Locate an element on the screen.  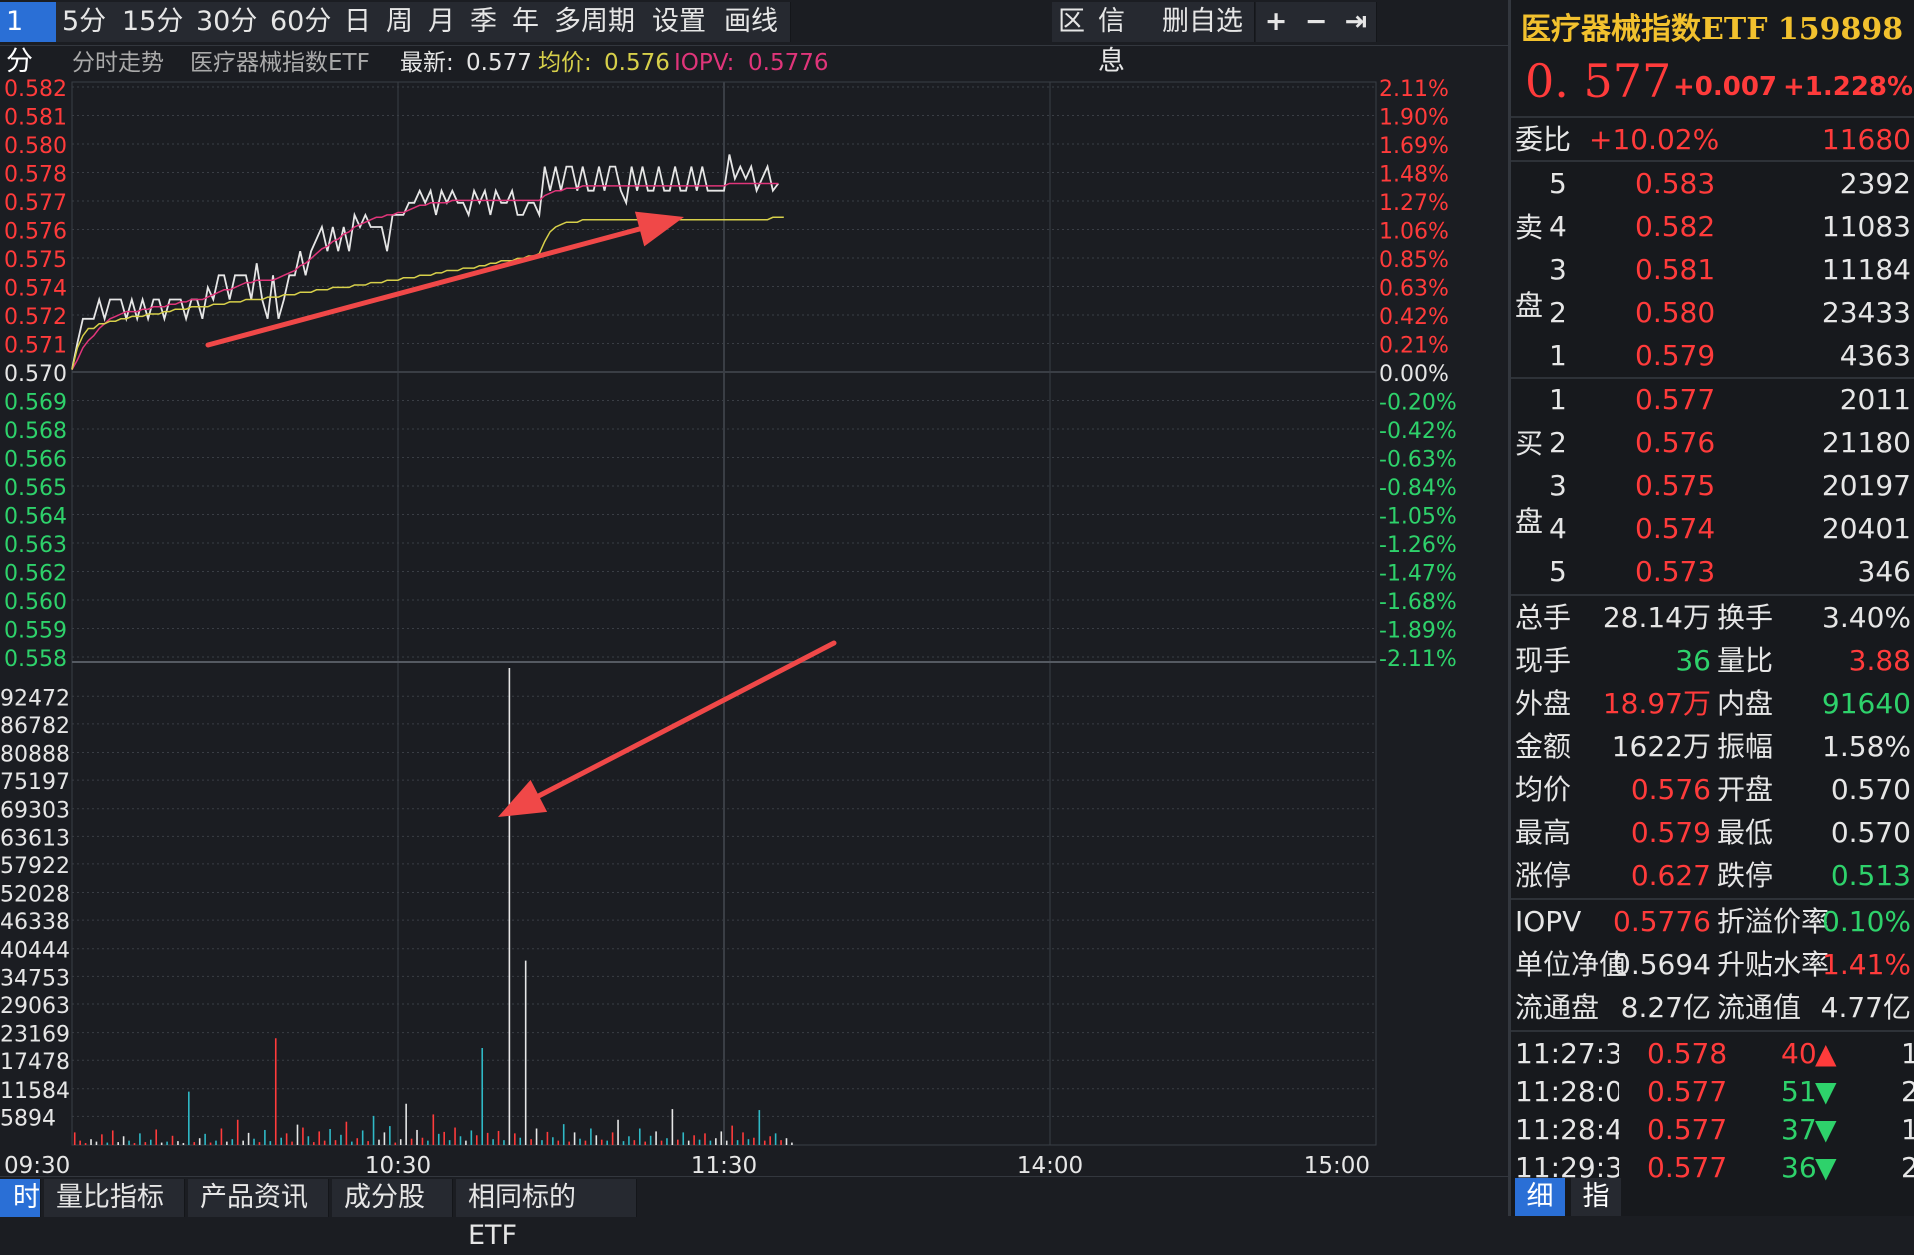
price-tick-label: 0.575 is located at coordinates (35, 260).